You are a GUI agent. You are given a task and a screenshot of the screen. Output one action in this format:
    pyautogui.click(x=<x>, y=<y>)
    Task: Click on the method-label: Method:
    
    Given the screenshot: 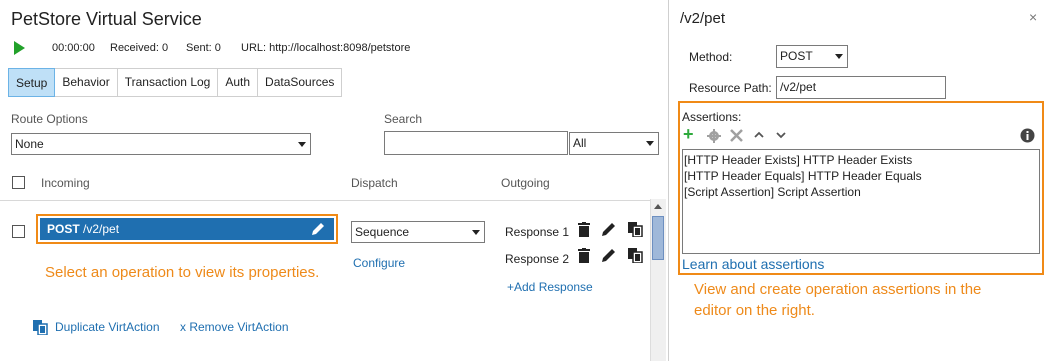 What is the action you would take?
    pyautogui.click(x=711, y=57)
    